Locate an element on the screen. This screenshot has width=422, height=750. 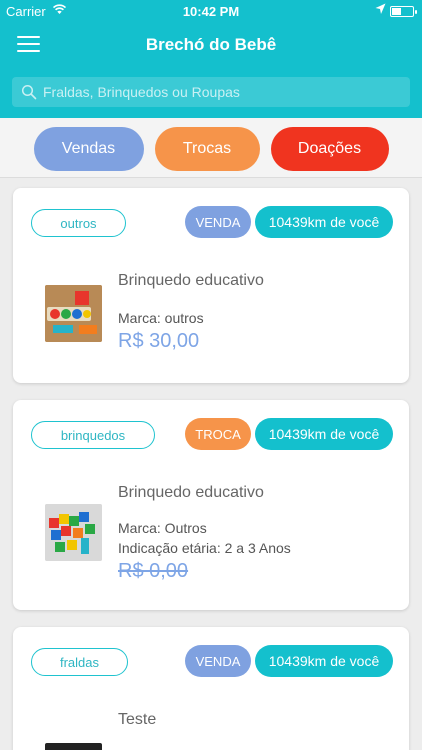
type-badge: TROCA is located at coordinates (218, 434).